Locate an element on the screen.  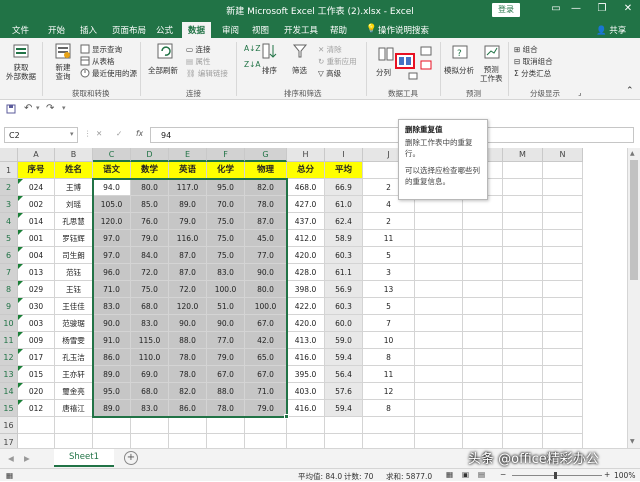
data-cell: 56.9 is located at coordinates (344, 289).